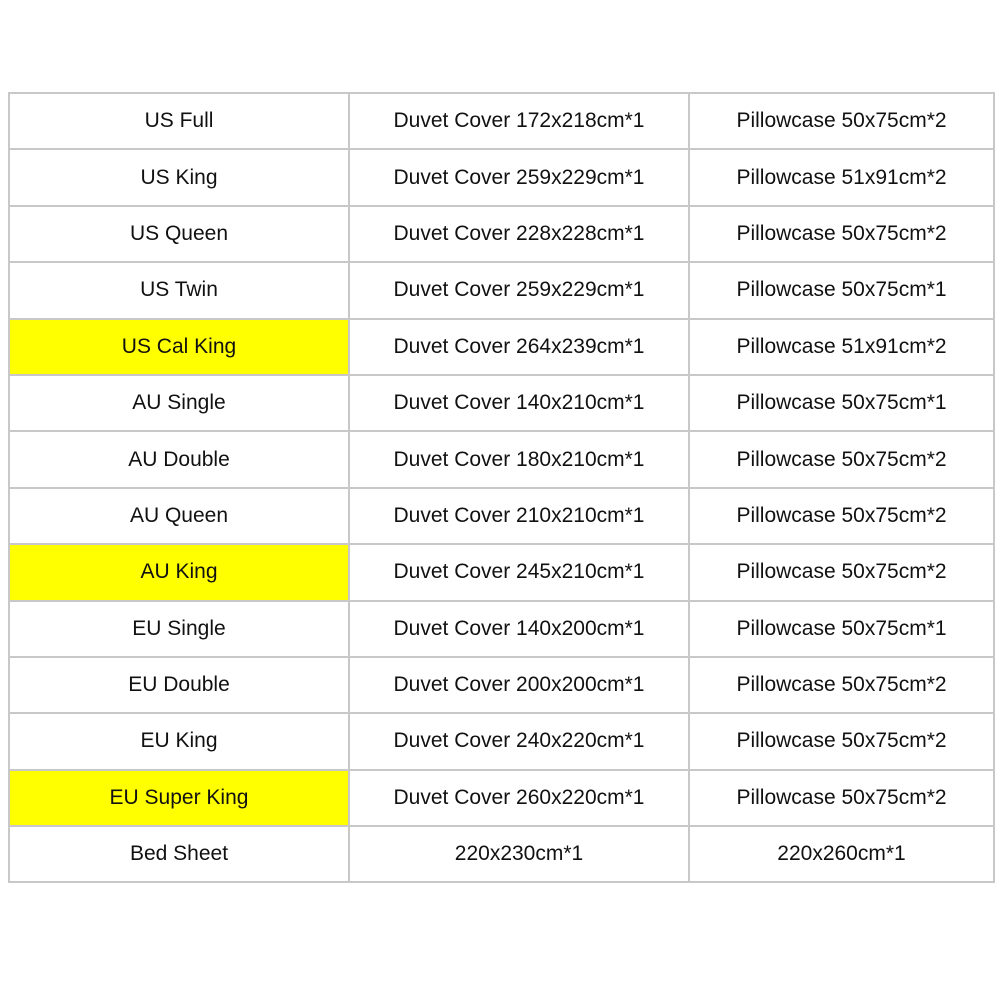 The width and height of the screenshot is (1000, 1000). I want to click on size-cell: EU Super King, so click(179, 798).